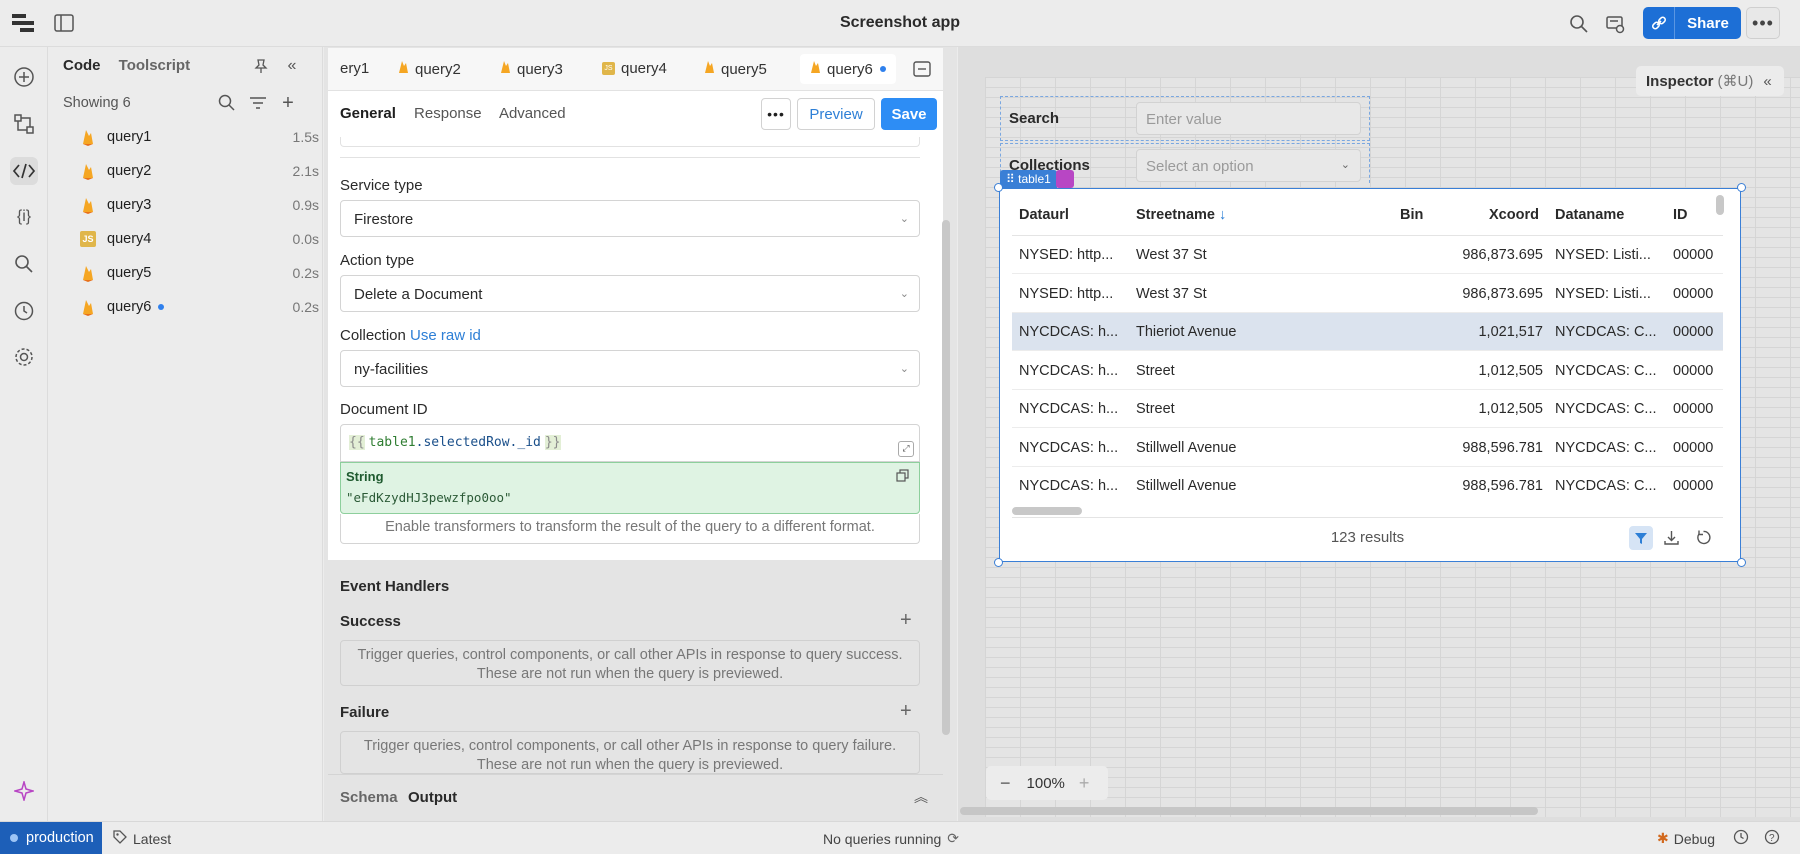  Describe the element at coordinates (1671, 540) in the screenshot. I see `download-icon` at that location.